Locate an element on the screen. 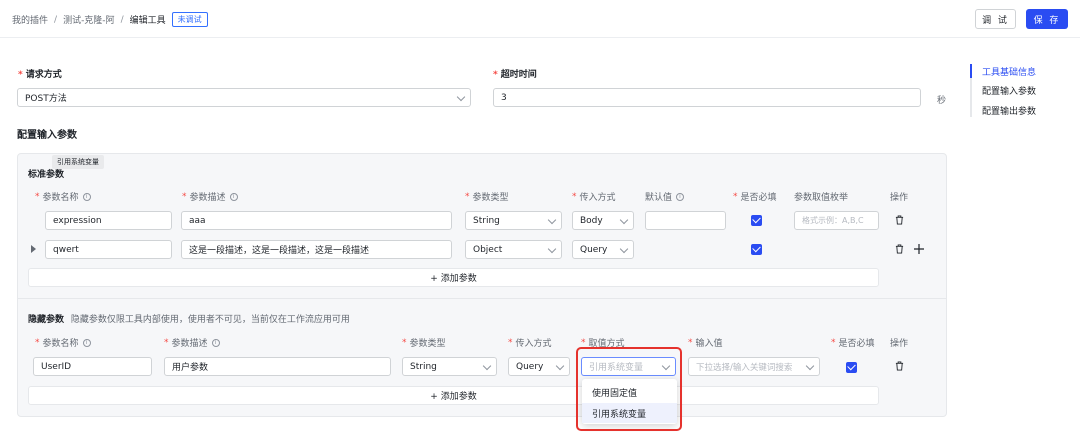 The width and height of the screenshot is (1080, 432). highlight-box is located at coordinates (629, 389).